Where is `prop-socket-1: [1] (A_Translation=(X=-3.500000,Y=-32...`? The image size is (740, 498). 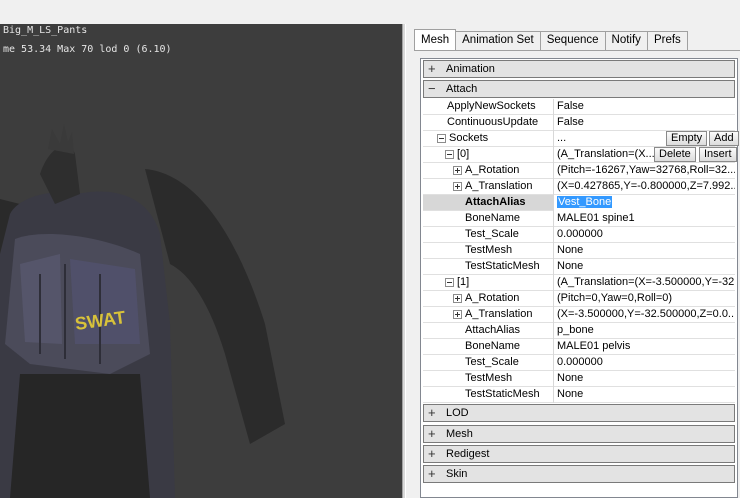
prop-socket-1: [1] (A_Translation=(X=-3.500000,Y=-32... is located at coordinates (579, 283).